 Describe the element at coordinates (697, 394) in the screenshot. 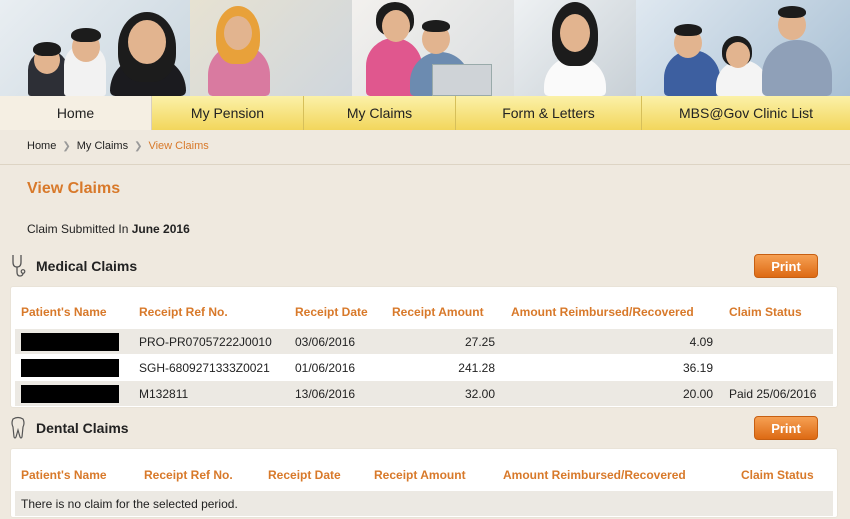

I see `amount-reimbursed: 20.00` at that location.